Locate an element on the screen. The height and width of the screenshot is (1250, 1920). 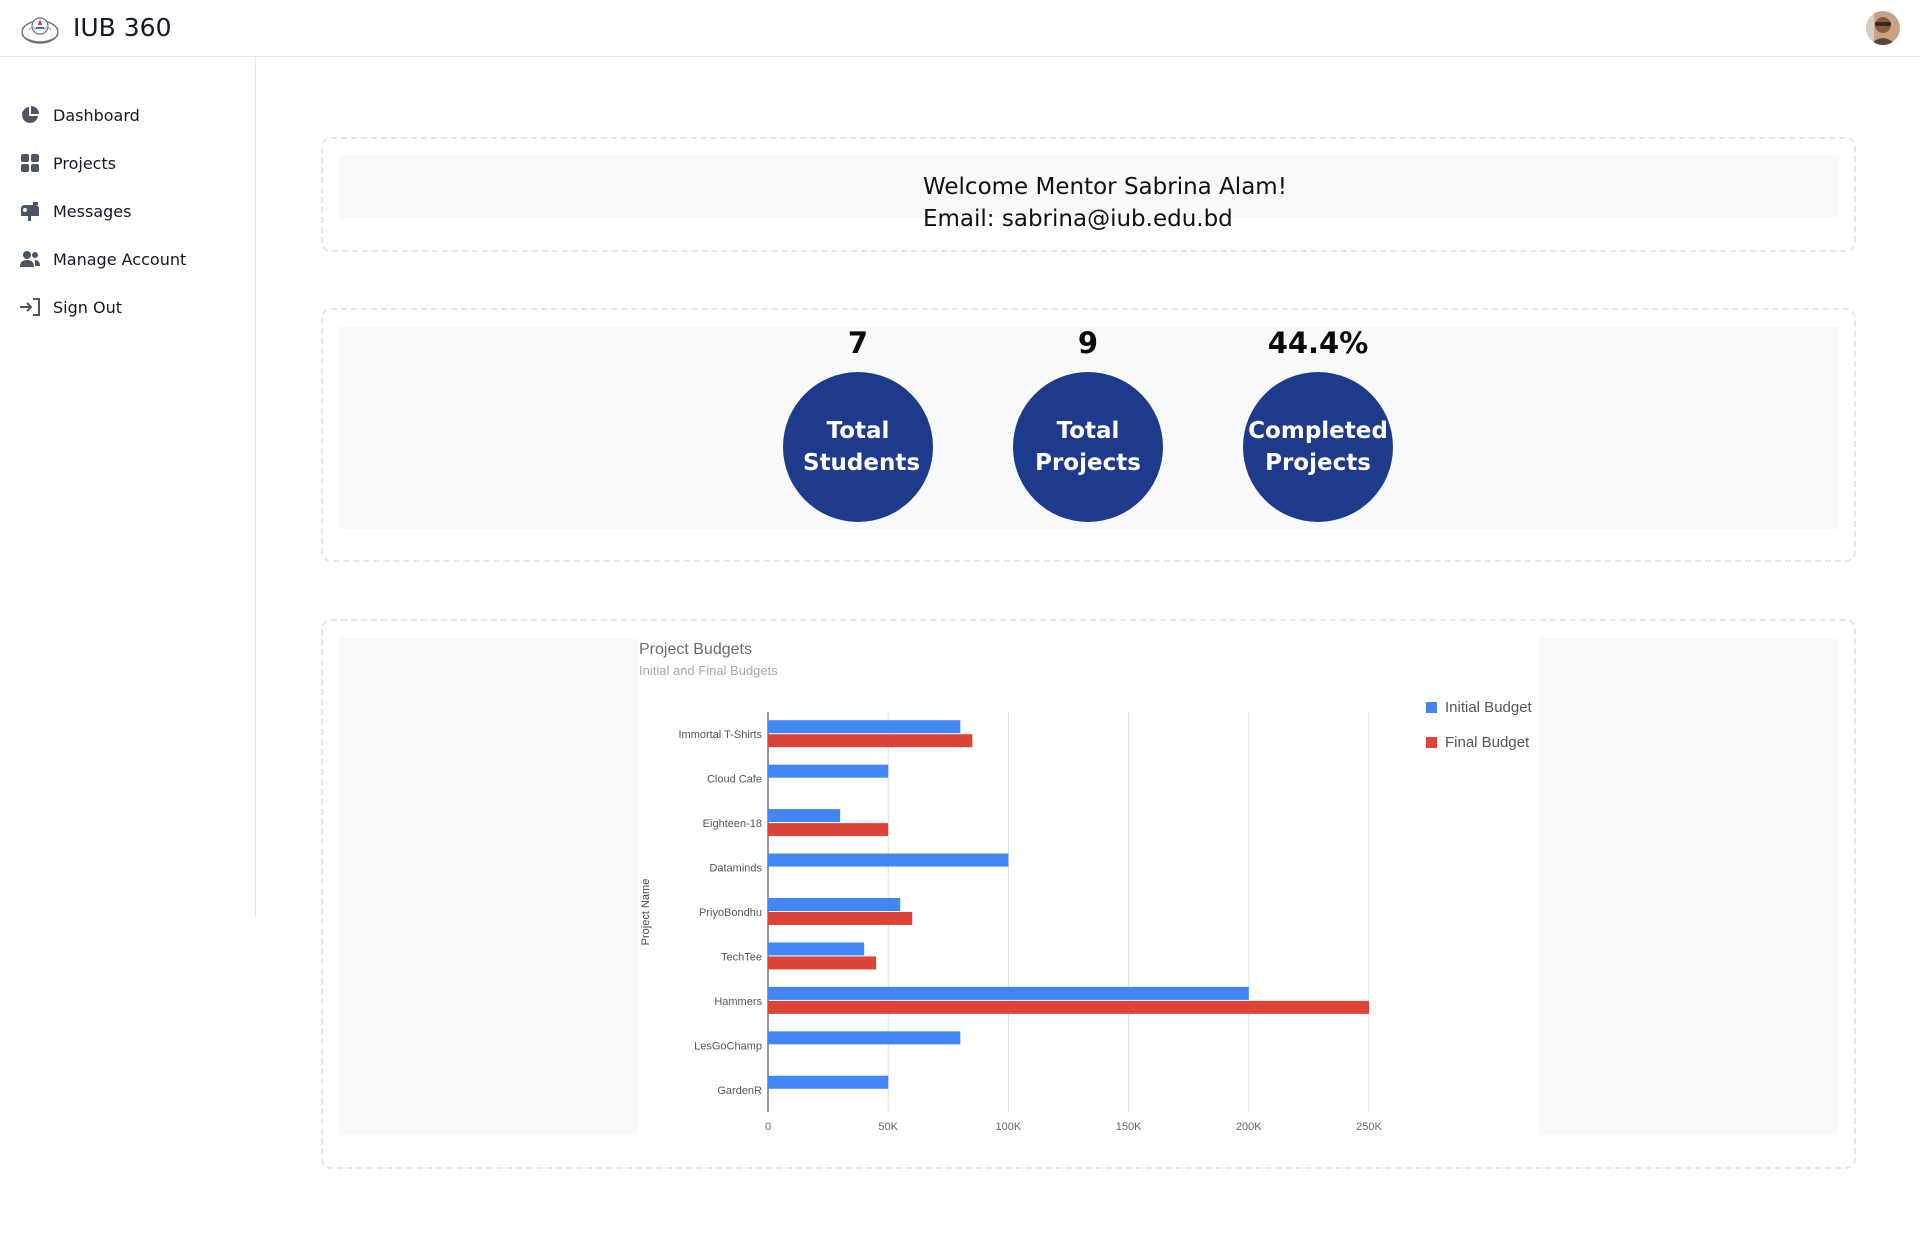
sidebar-item-manage-account: Manage Account is located at coordinates (102, 259).